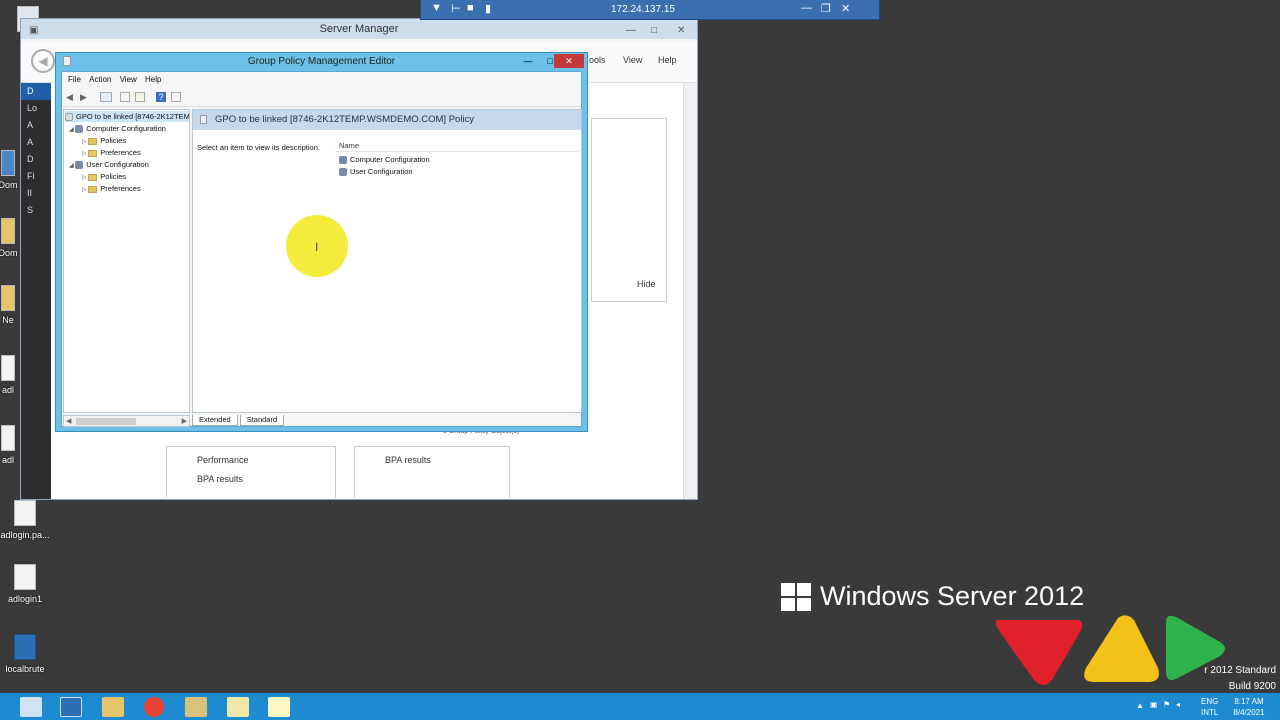 The height and width of the screenshot is (720, 1280). What do you see at coordinates (36, 91) in the screenshot?
I see `sidebar-item-dashboard: D` at bounding box center [36, 91].